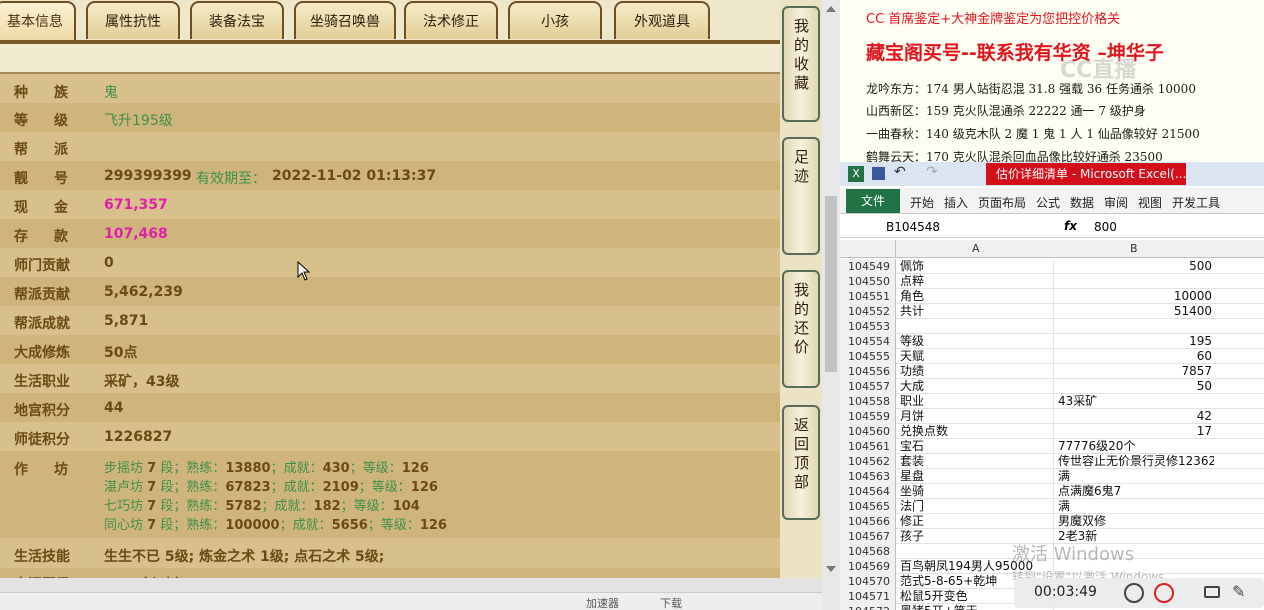 The width and height of the screenshot is (1264, 610). I want to click on cell-a, so click(976, 326).